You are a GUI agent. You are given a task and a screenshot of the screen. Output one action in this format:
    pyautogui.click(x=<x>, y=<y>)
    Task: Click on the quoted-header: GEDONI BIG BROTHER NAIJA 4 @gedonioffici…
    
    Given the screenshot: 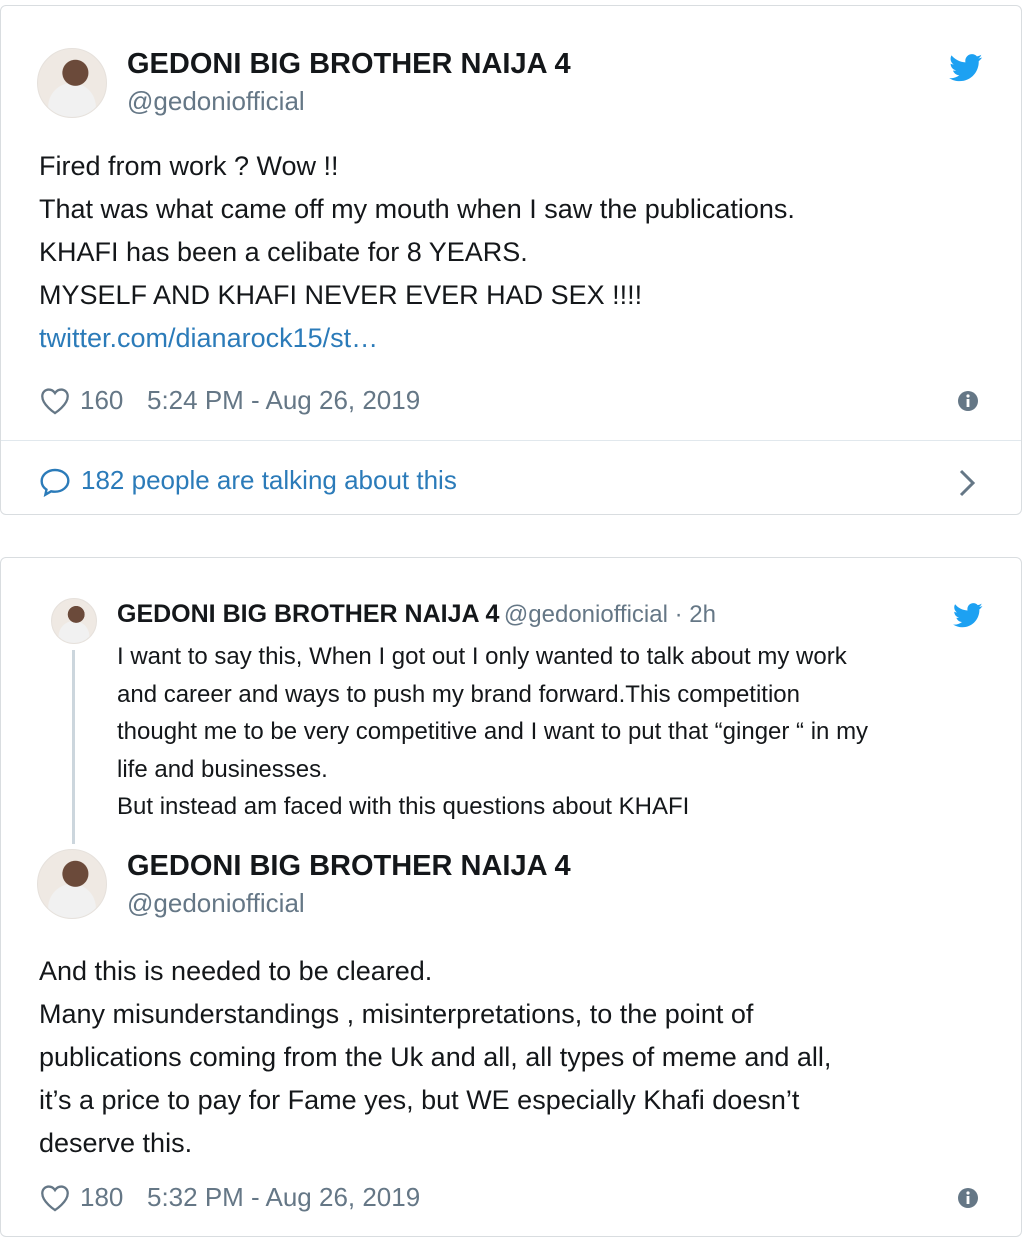 What is the action you would take?
    pyautogui.click(x=416, y=614)
    